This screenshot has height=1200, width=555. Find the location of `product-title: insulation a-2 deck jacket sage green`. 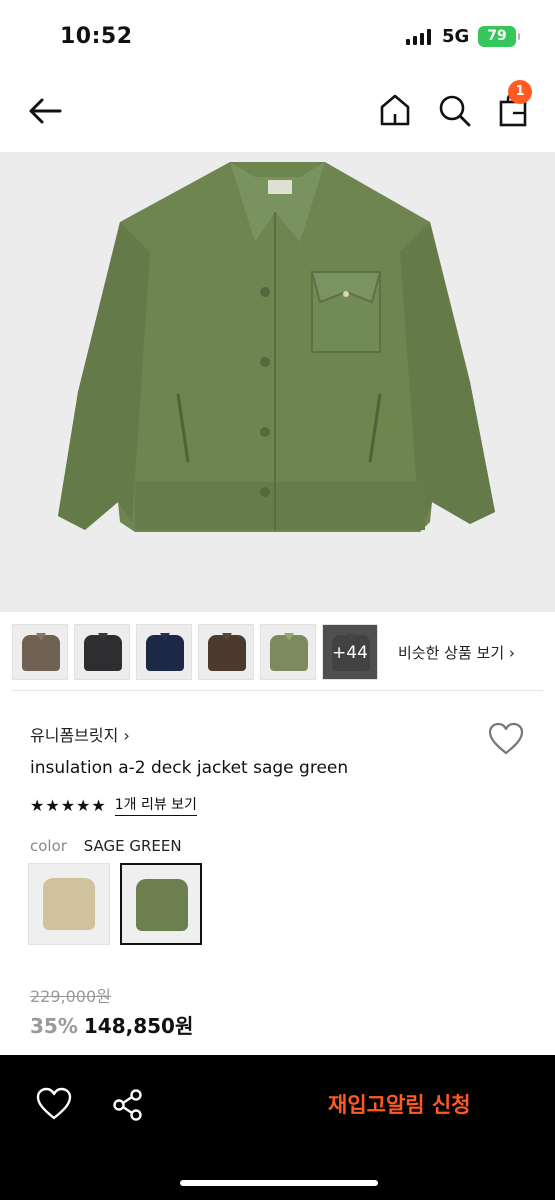

product-title: insulation a-2 deck jacket sage green is located at coordinates (189, 768).